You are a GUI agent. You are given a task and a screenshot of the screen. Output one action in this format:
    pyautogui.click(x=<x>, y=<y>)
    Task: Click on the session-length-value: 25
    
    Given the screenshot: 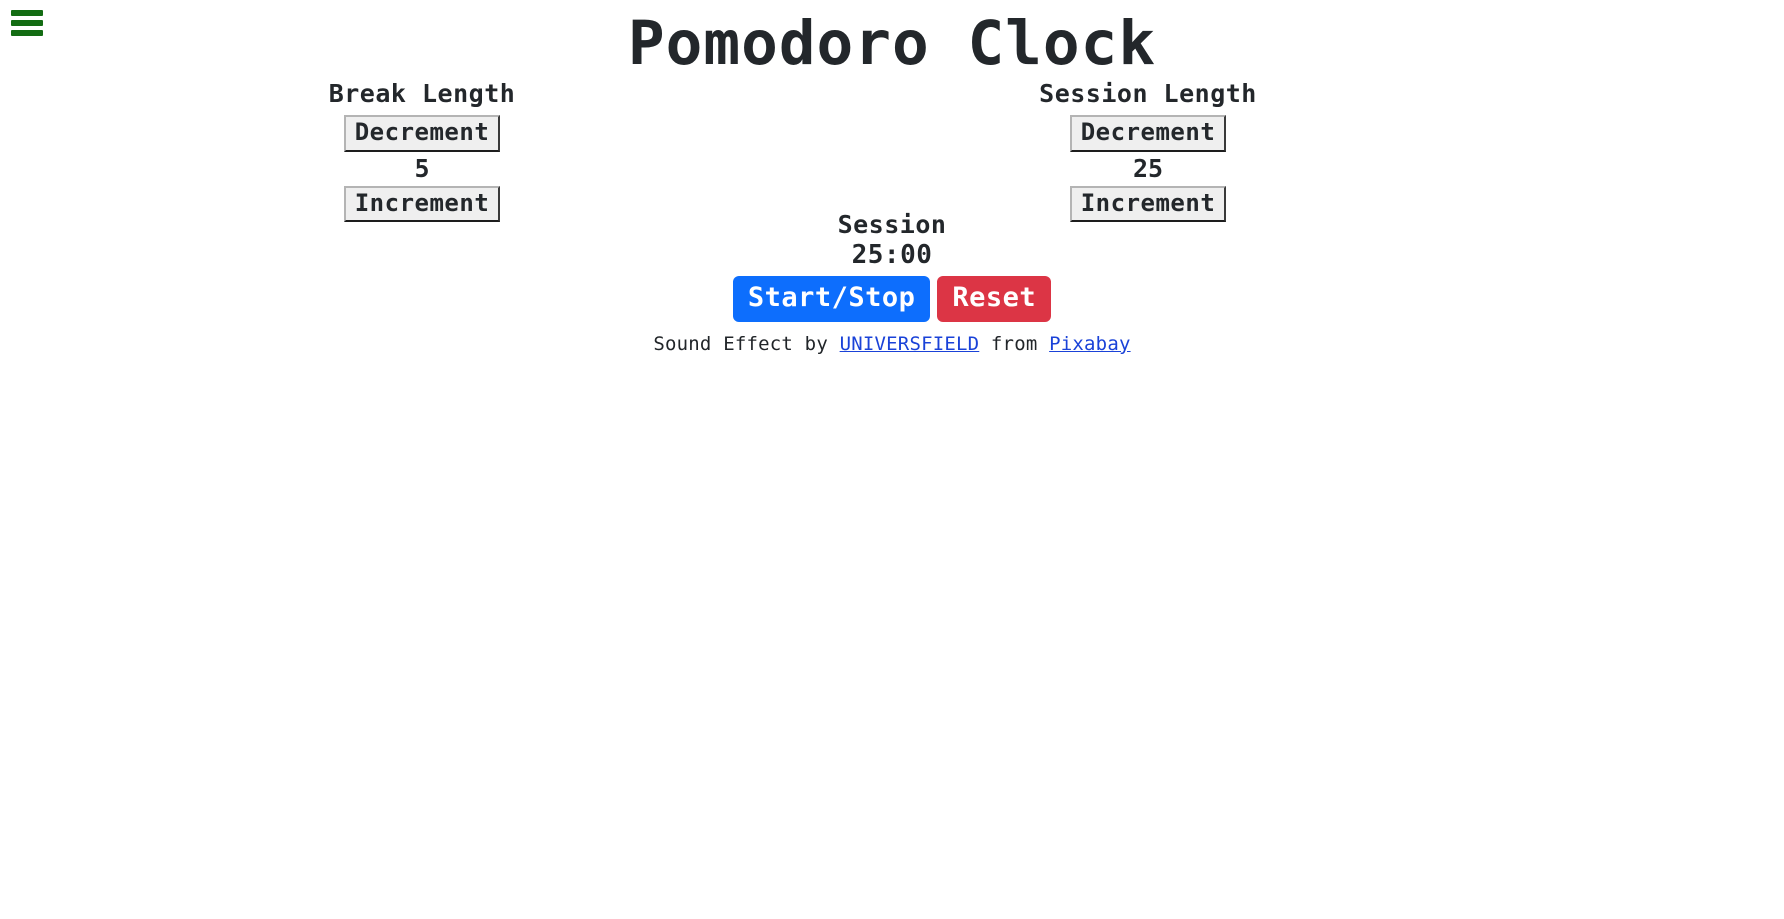 What is the action you would take?
    pyautogui.click(x=1148, y=168)
    